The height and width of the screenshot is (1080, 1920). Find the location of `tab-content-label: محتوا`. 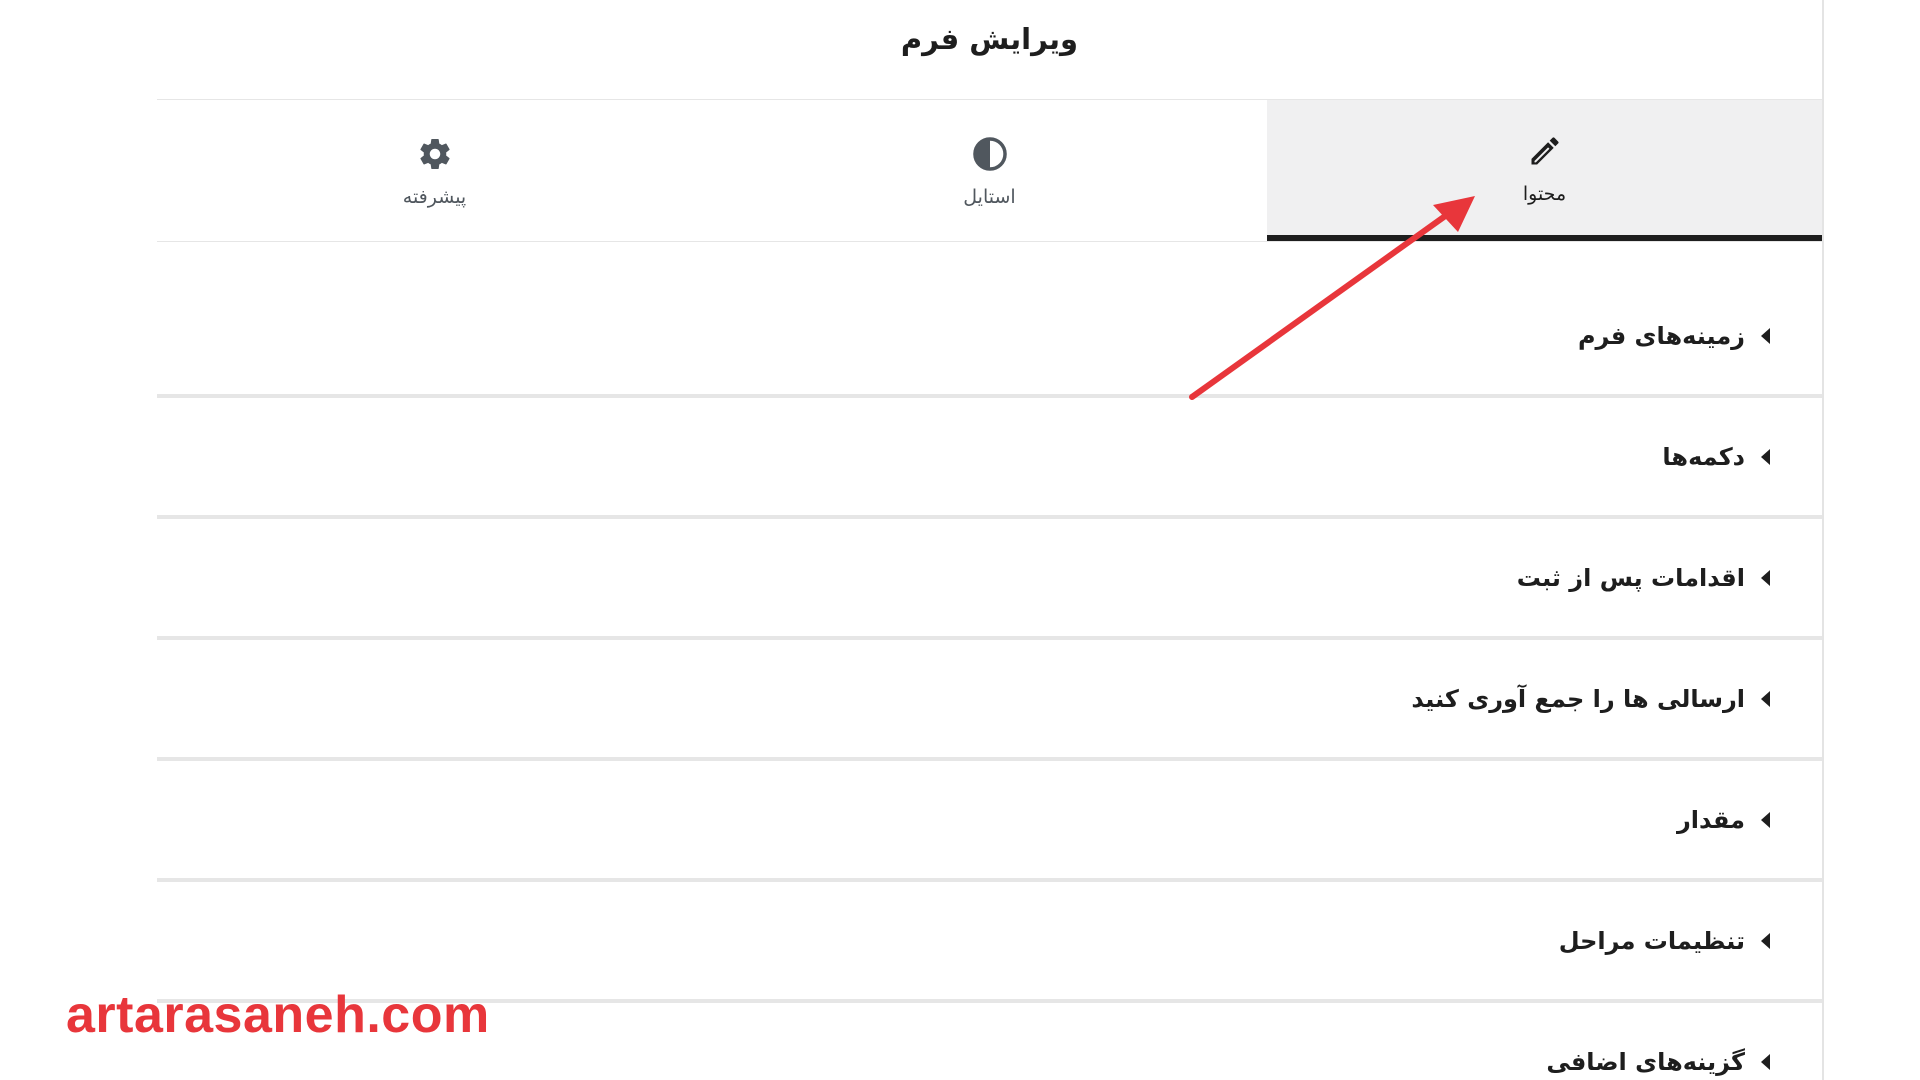

tab-content-label: محتوا is located at coordinates (1544, 193).